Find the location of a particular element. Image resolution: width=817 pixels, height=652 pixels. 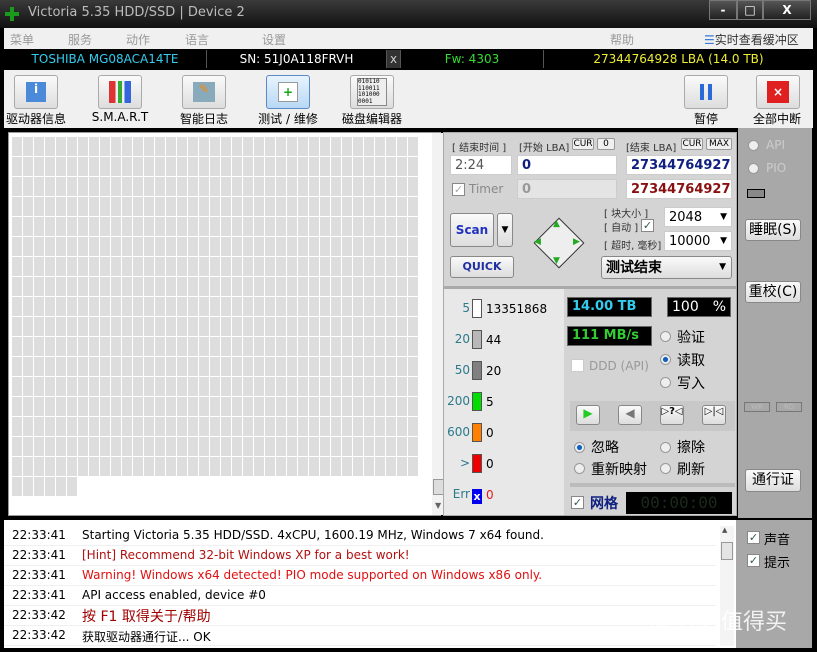

pio-radio is located at coordinates (753, 168).